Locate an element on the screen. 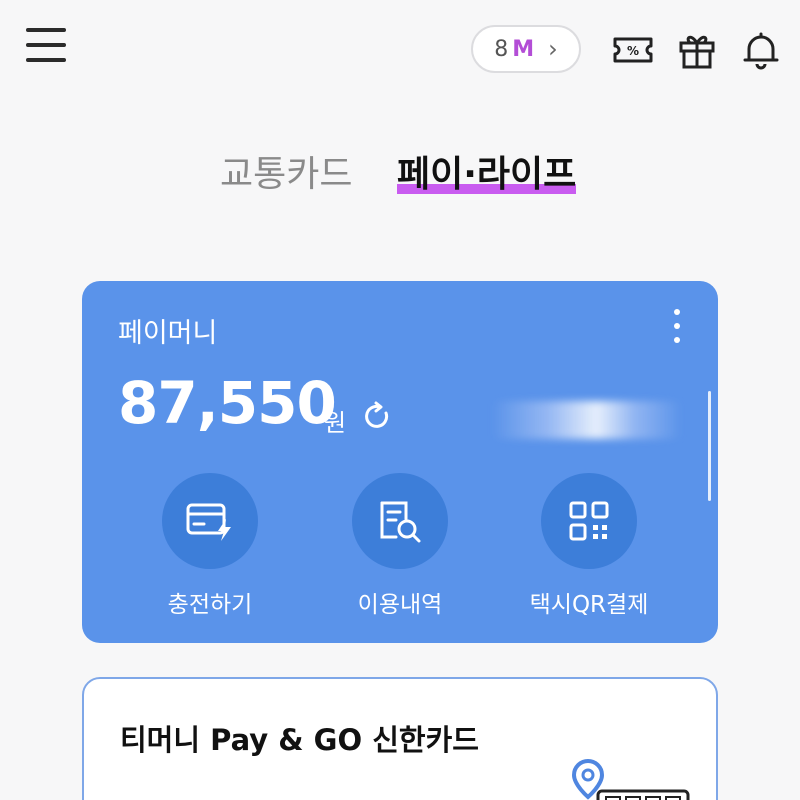  mileage-unit: M is located at coordinates (523, 49).